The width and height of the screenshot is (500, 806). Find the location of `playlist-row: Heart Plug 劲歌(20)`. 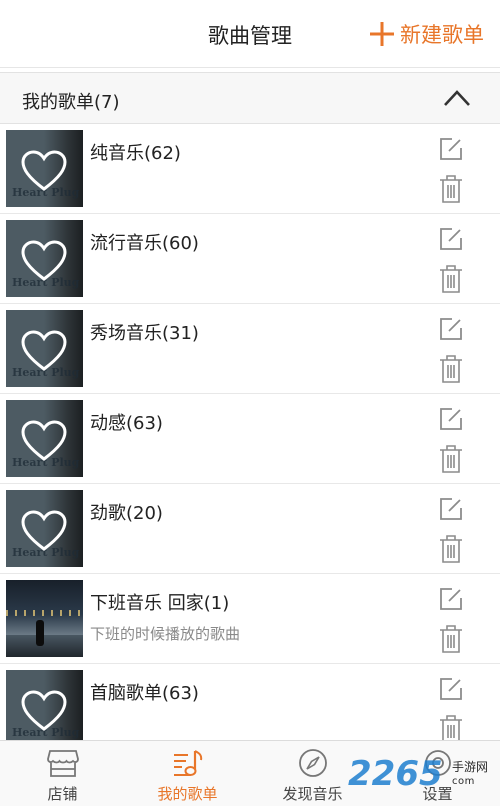

playlist-row: Heart Plug 劲歌(20) is located at coordinates (250, 529).